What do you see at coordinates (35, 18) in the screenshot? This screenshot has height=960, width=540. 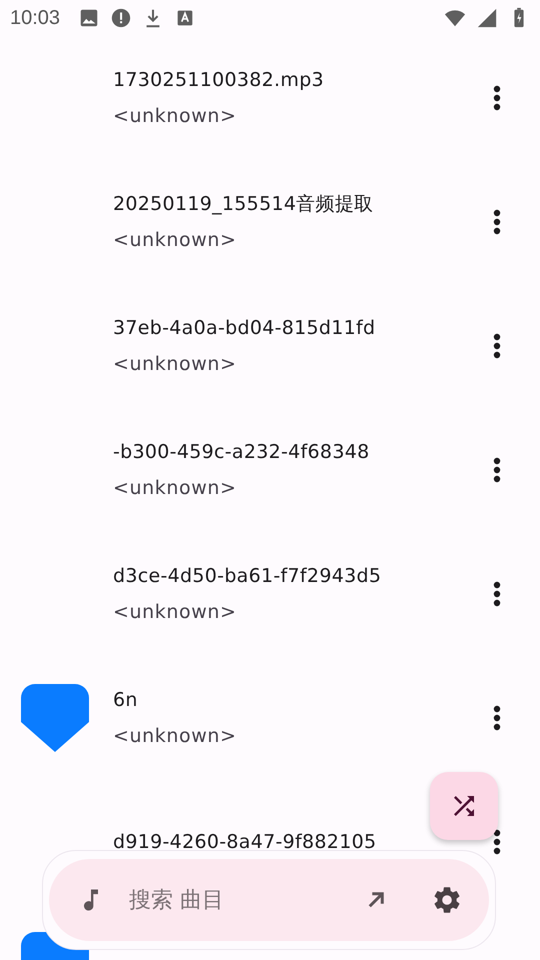 I see `status-time: 10:03` at bounding box center [35, 18].